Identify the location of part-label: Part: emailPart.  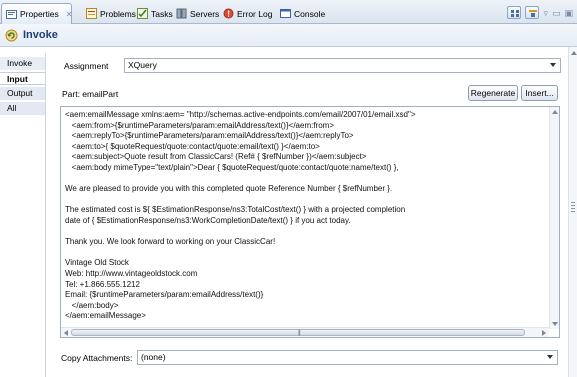
(90, 94).